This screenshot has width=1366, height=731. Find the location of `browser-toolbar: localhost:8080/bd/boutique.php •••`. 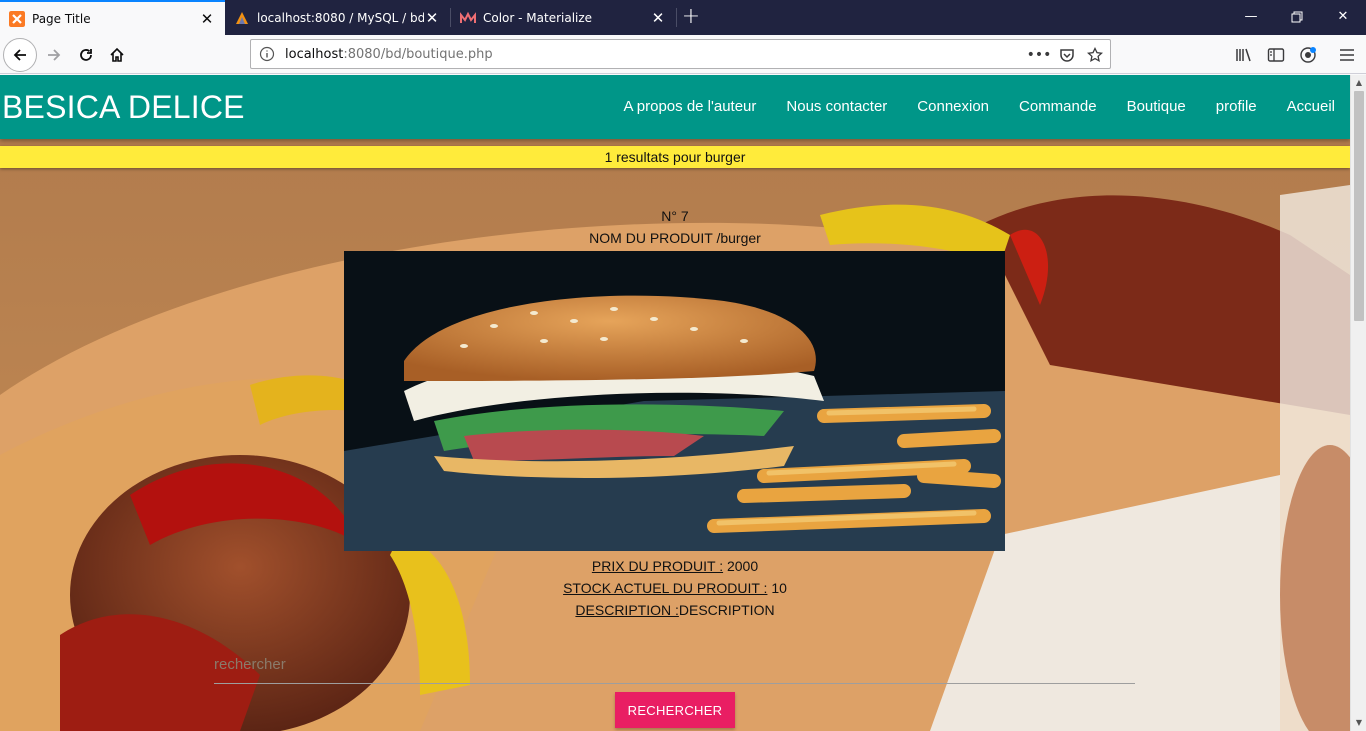

browser-toolbar: localhost:8080/bd/boutique.php ••• is located at coordinates (683, 54).